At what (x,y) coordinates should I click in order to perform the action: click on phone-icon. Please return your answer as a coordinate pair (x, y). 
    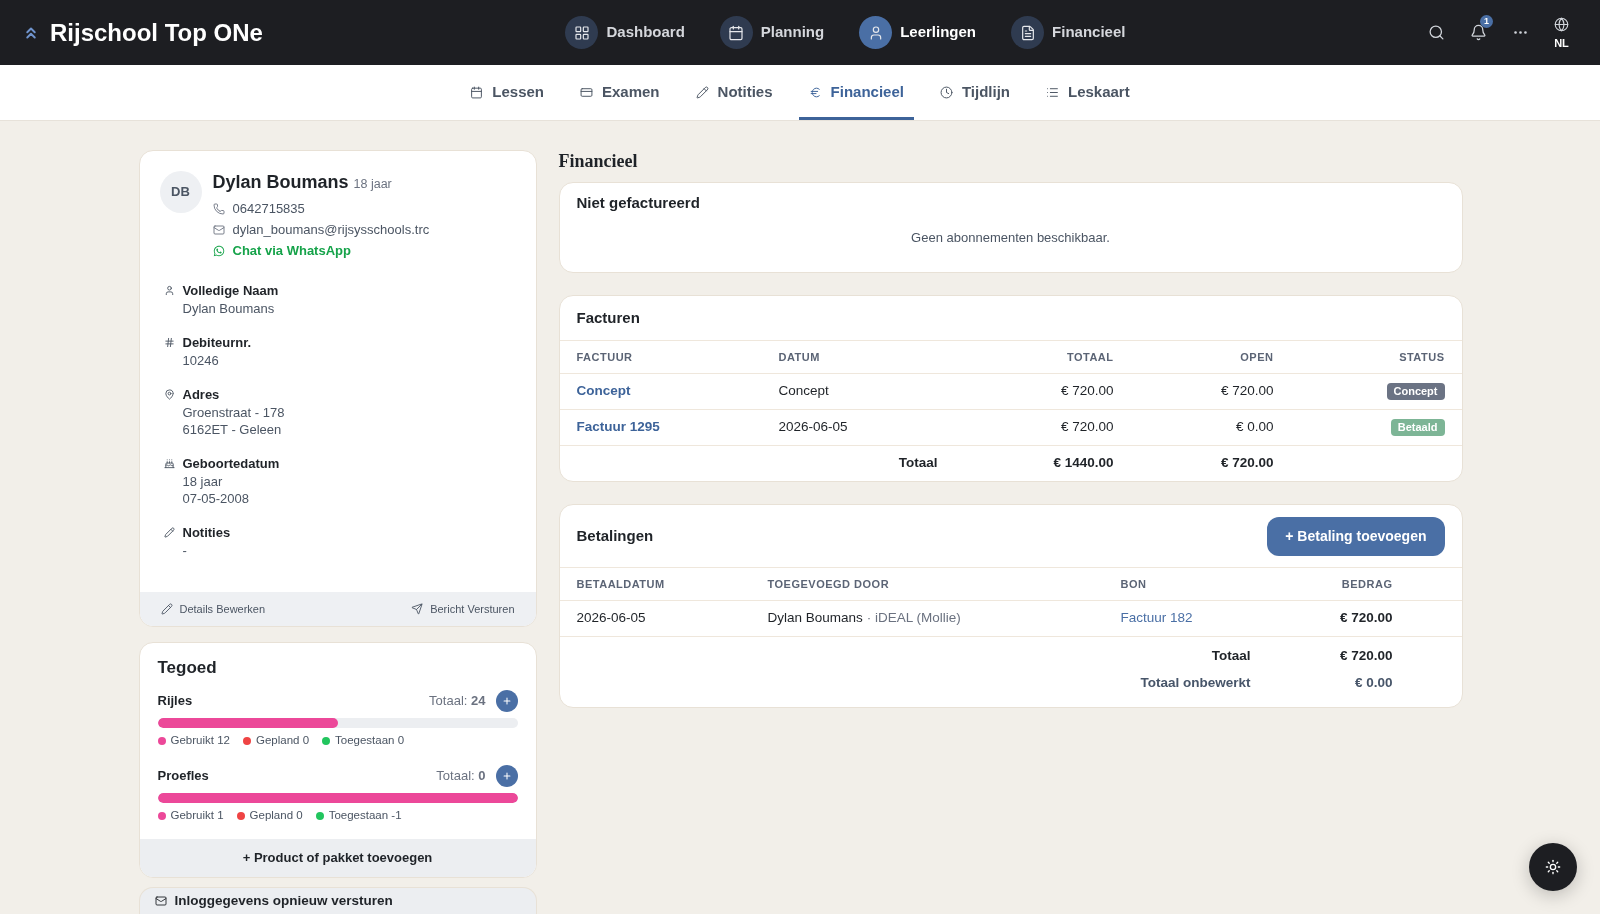
    Looking at the image, I should click on (218, 209).